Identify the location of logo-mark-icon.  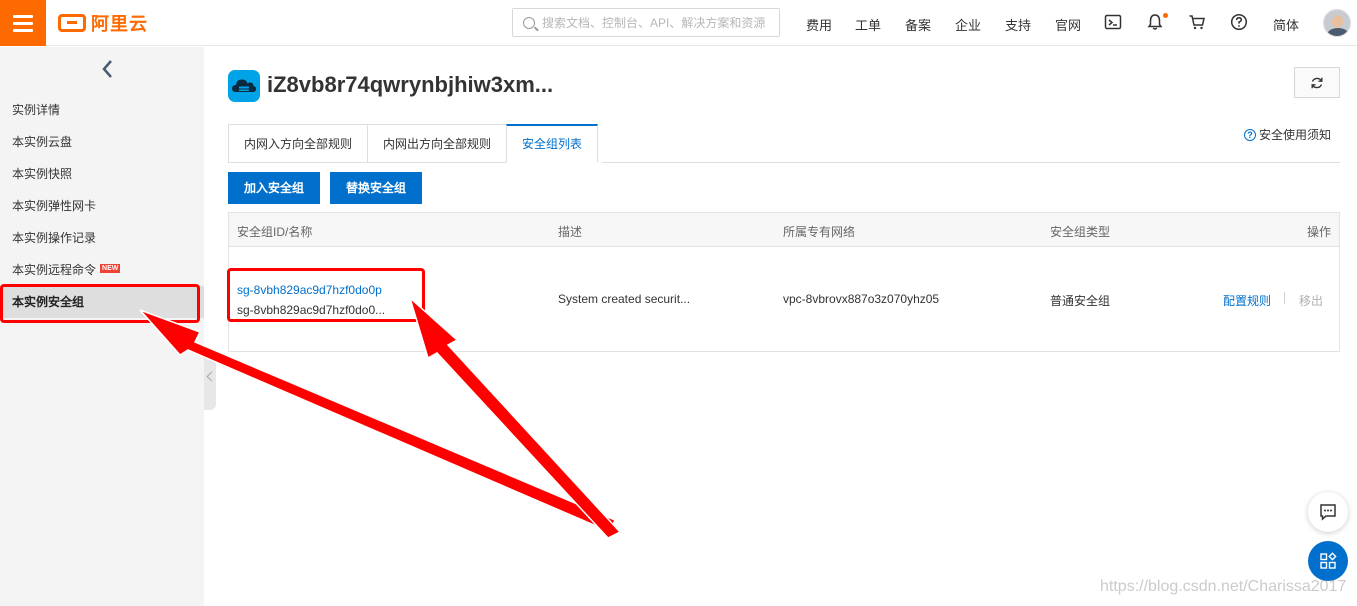
(72, 23).